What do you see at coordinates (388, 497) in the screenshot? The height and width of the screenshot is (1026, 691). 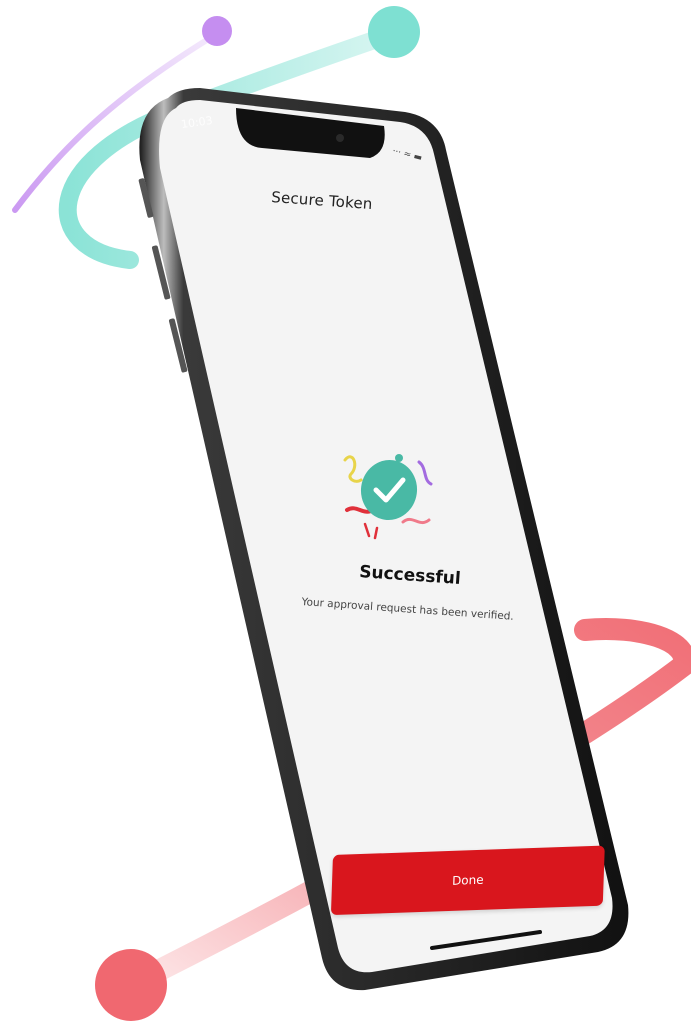 I see `checkmark-circle-icon` at bounding box center [388, 497].